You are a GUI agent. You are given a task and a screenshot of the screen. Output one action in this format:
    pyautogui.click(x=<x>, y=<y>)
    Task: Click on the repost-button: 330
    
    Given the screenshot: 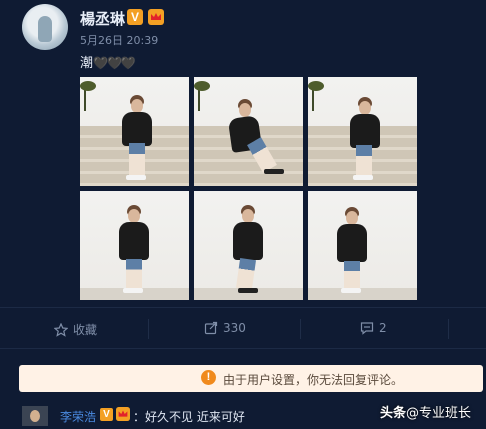 What is the action you would take?
    pyautogui.click(x=225, y=328)
    